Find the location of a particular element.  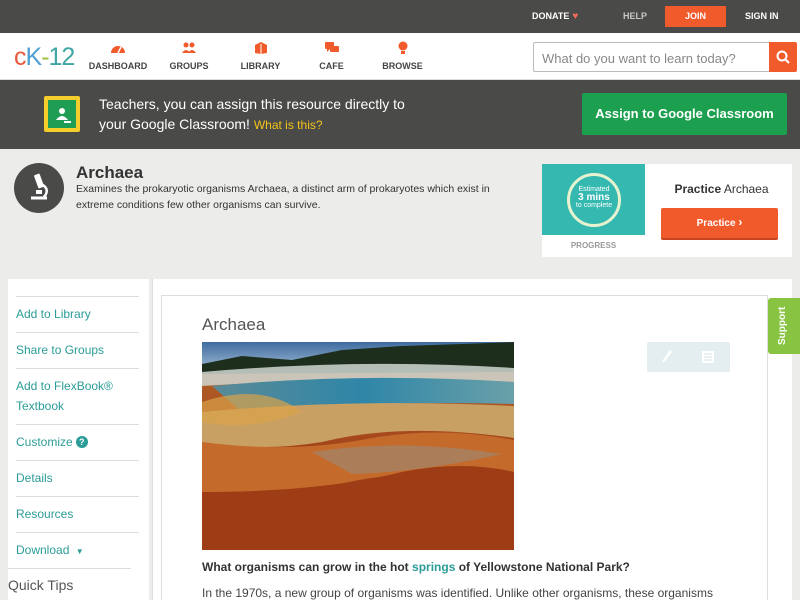

sidebar-item-customize: Customize? is located at coordinates (77, 442).